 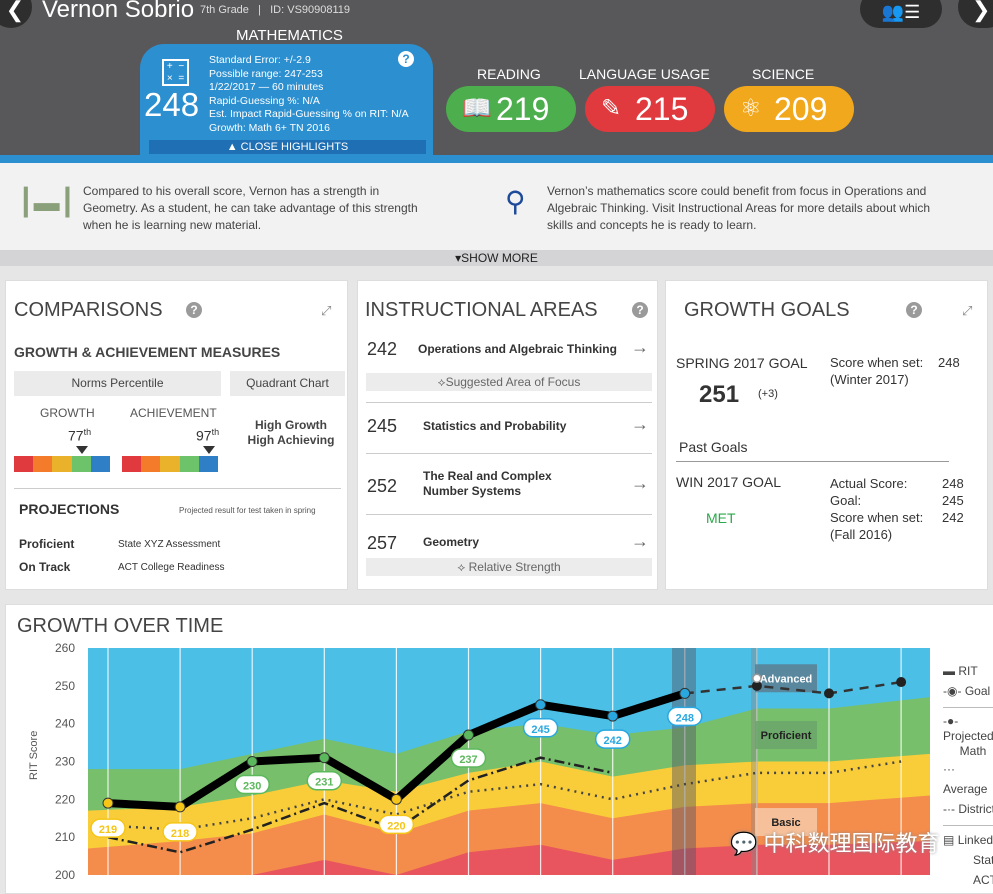 I want to click on rit-label-text: 219, so click(x=108, y=830).